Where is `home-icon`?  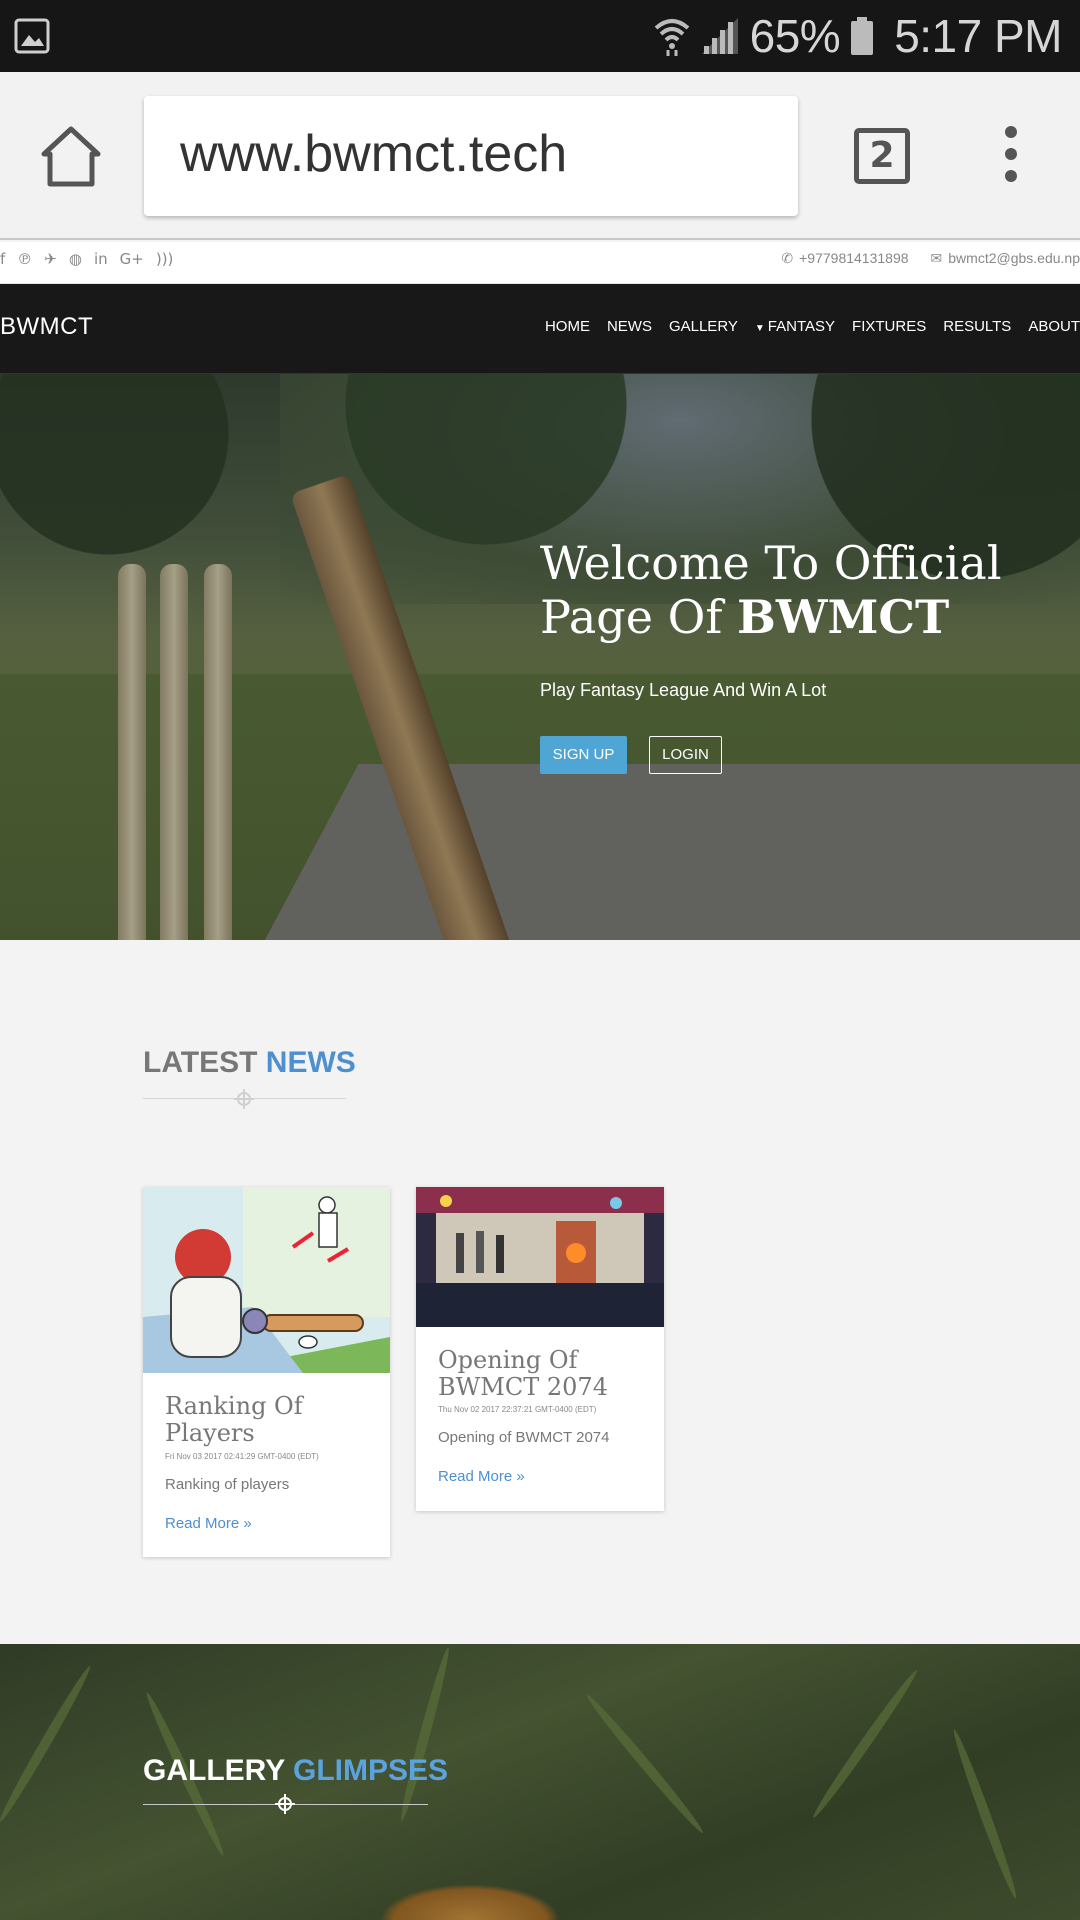 home-icon is located at coordinates (71, 157).